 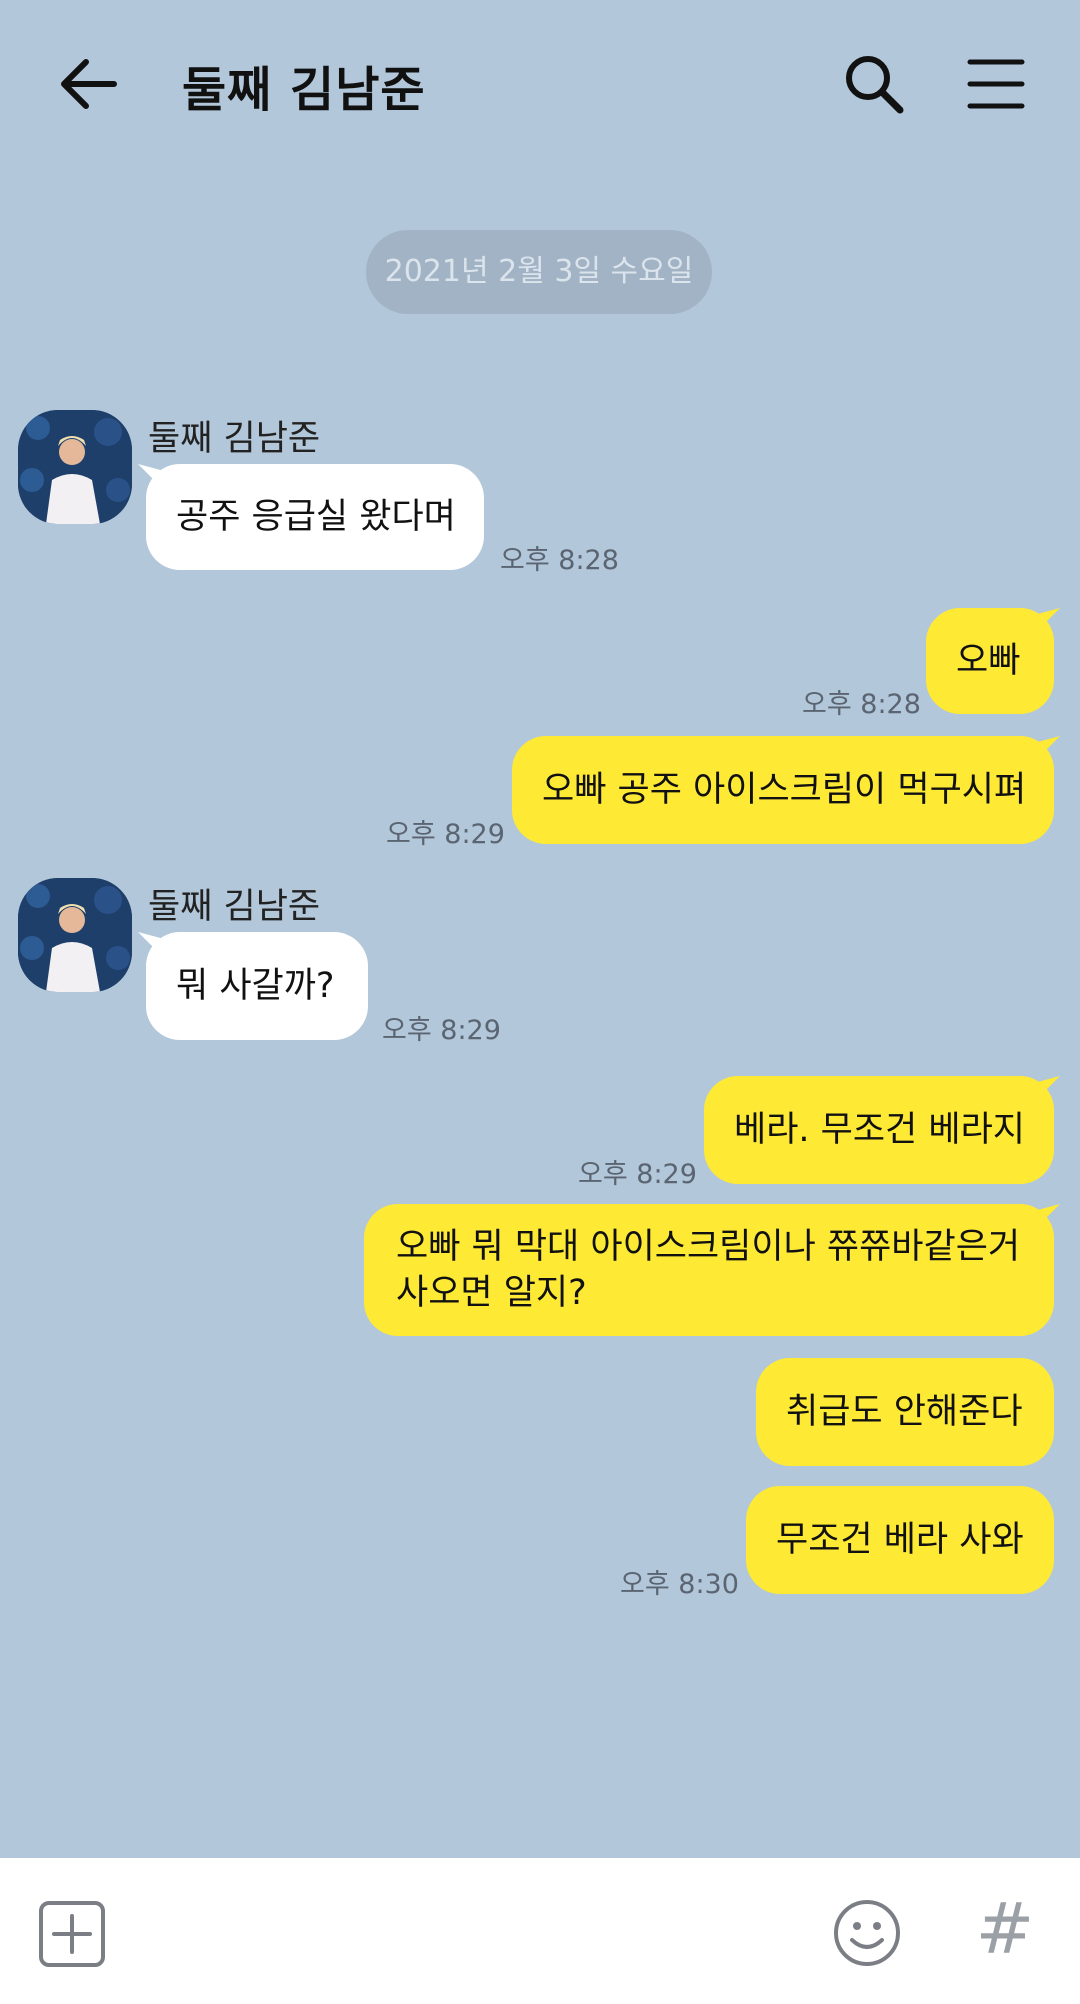 I want to click on hashtag-button: #, so click(x=1005, y=1929).